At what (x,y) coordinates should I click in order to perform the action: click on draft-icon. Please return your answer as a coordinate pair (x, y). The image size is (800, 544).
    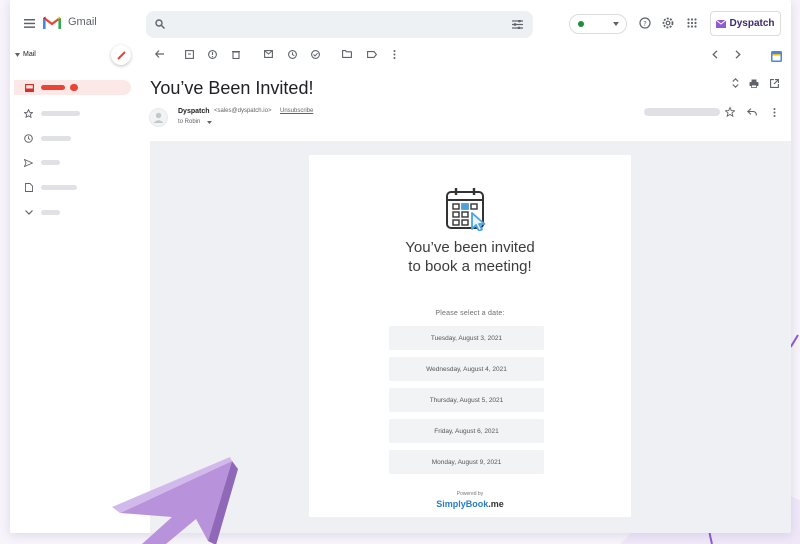
    Looking at the image, I should click on (28, 187).